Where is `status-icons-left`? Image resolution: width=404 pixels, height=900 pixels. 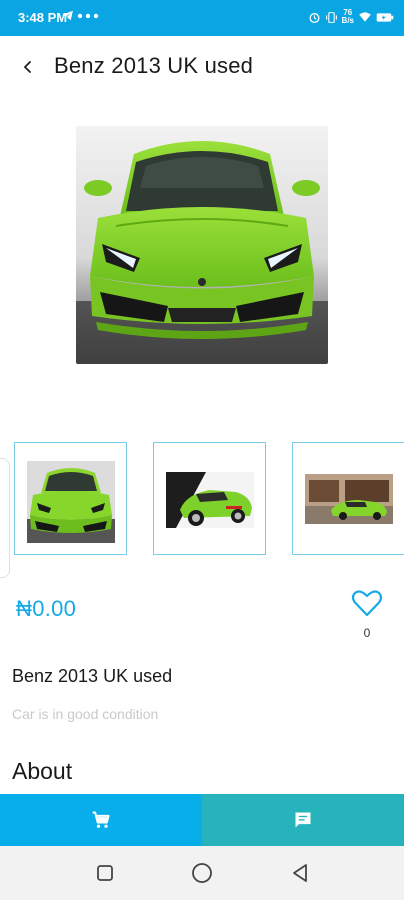 status-icons-left is located at coordinates (80, 15).